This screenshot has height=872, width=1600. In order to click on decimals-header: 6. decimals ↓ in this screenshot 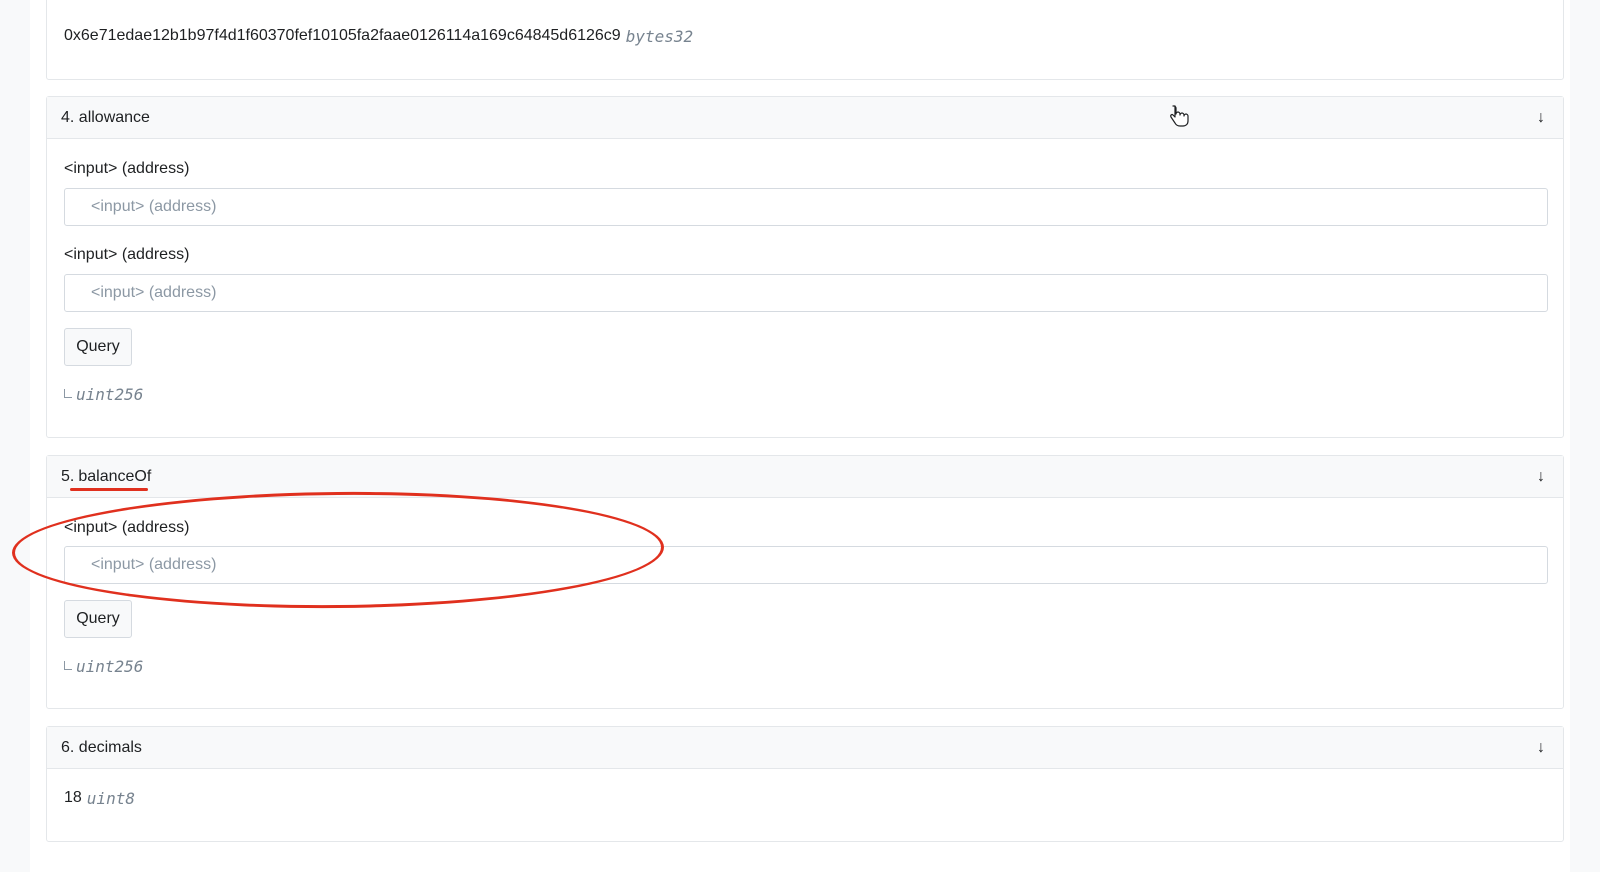, I will do `click(805, 748)`.